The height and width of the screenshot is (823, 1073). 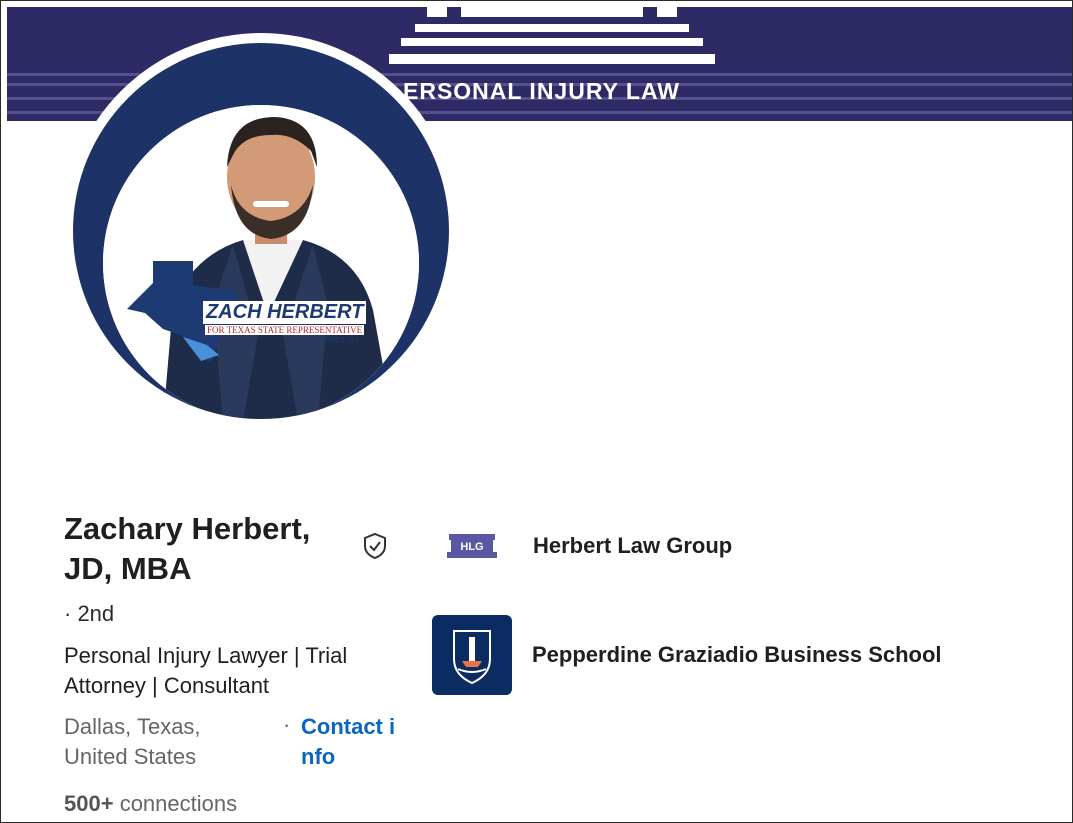 I want to click on org-pepperdine: Pepperdine Graziadio Business School, so click(x=687, y=655).